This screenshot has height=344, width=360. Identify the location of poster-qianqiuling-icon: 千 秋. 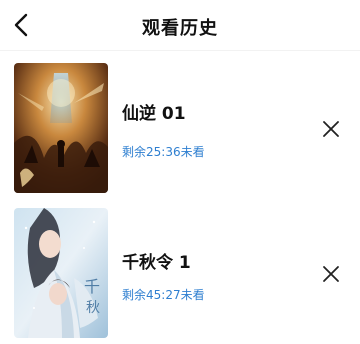
(61, 273).